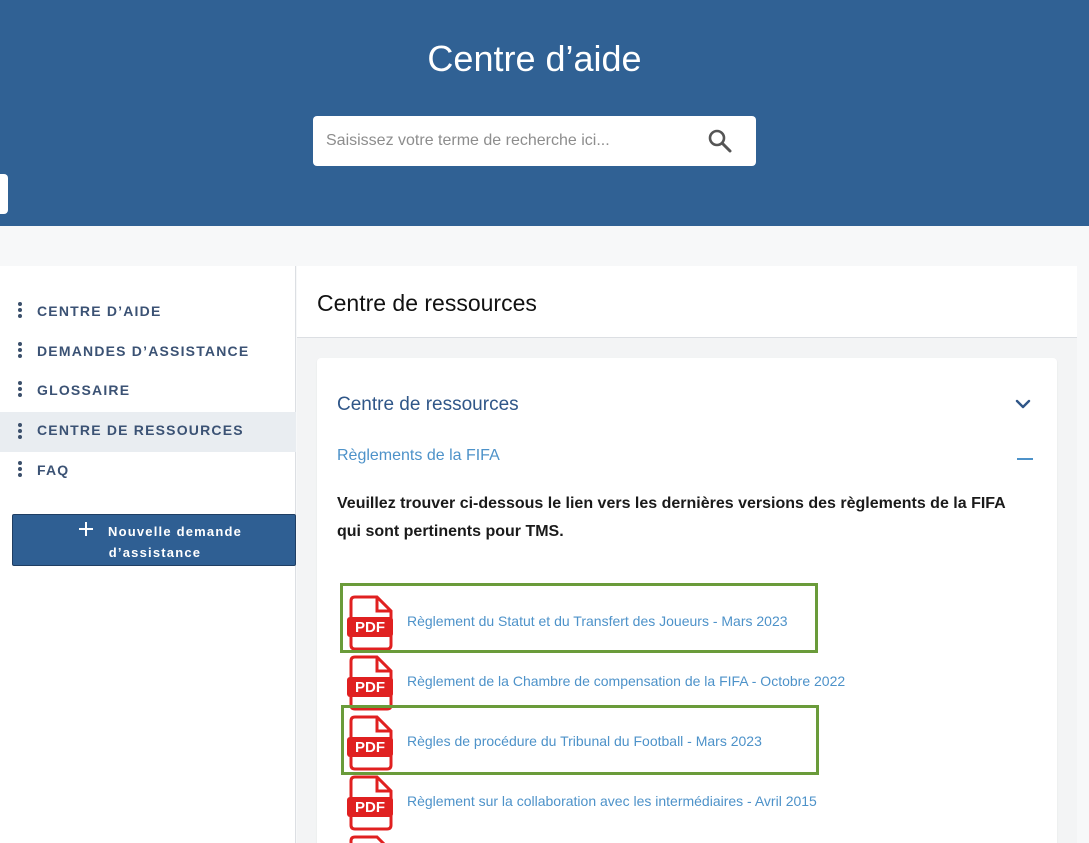 The image size is (1089, 843). I want to click on search-input, so click(503, 141).